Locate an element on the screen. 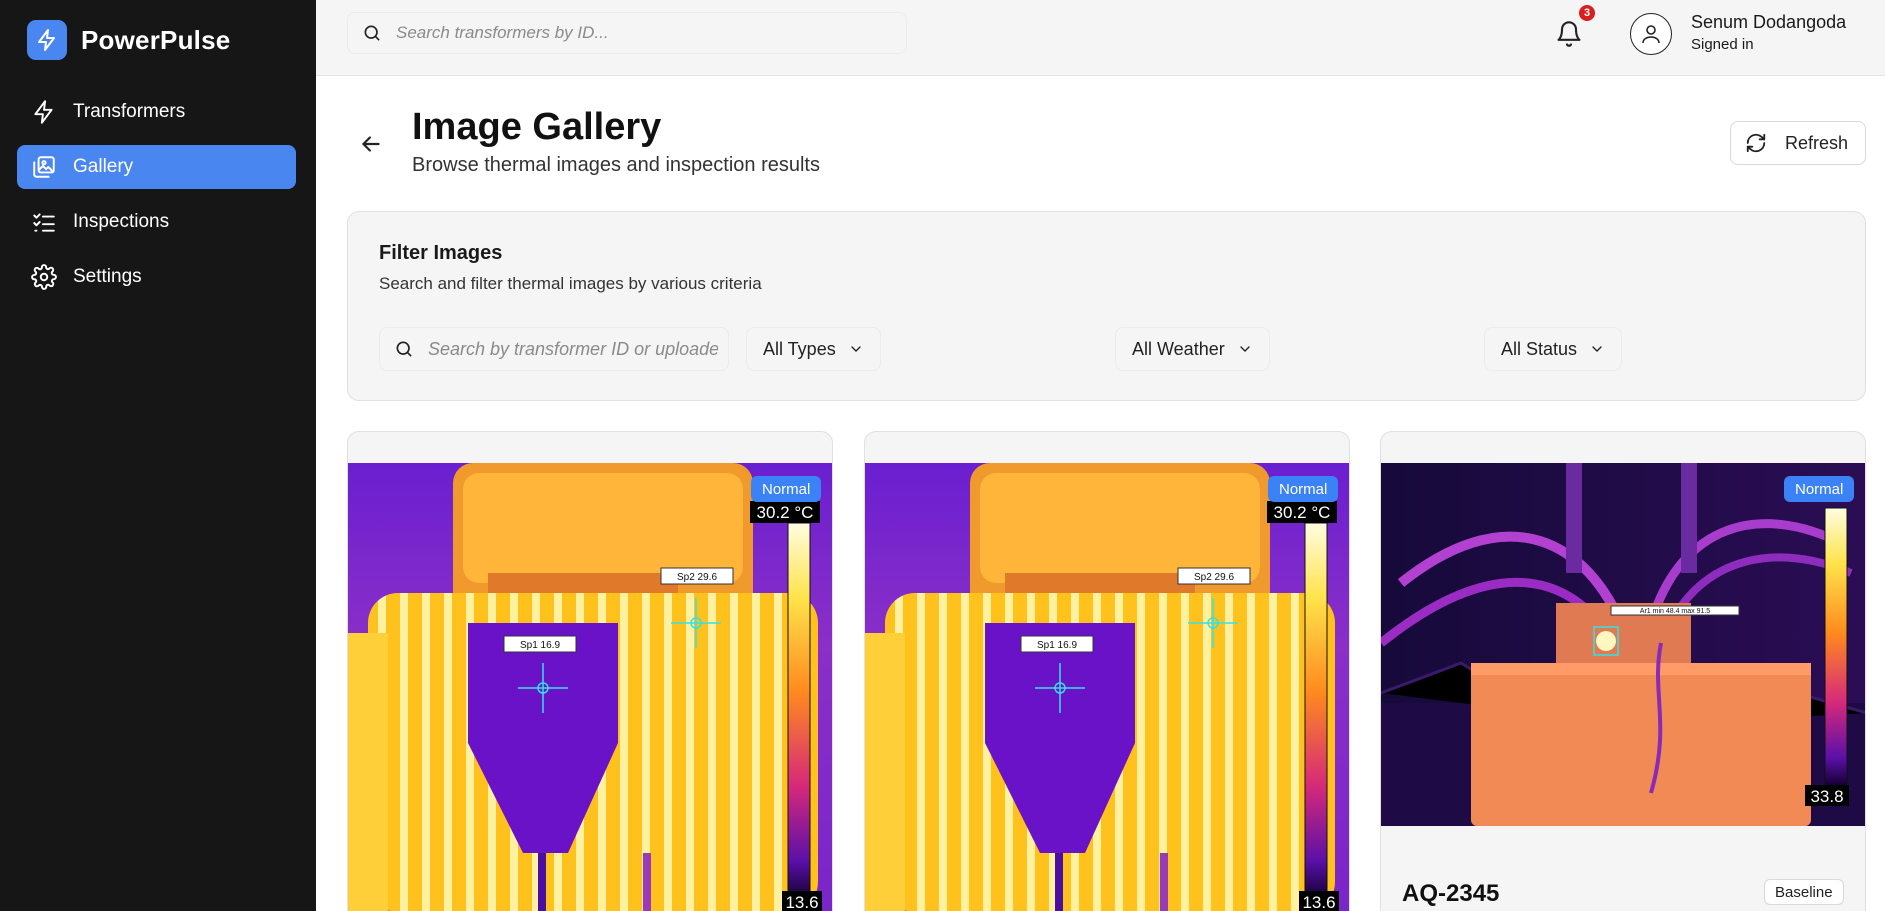 This screenshot has height=911, width=1885. user-name: Senum Dodangoda is located at coordinates (1769, 22).